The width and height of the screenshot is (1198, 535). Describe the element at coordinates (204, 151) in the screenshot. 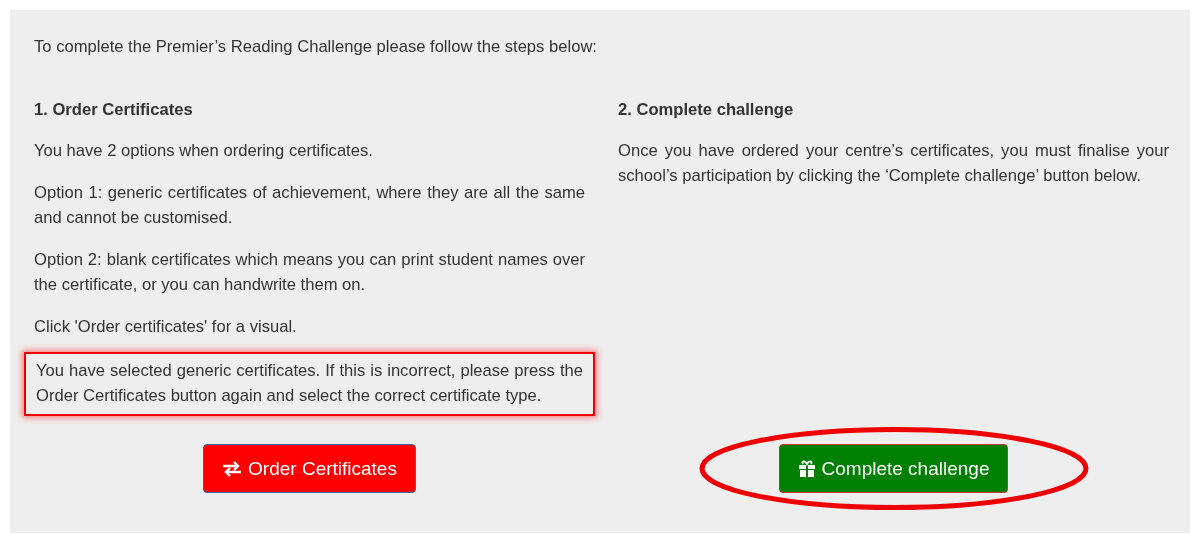

I see `step-paragraph: You have 2 options when ordering certificates.` at that location.